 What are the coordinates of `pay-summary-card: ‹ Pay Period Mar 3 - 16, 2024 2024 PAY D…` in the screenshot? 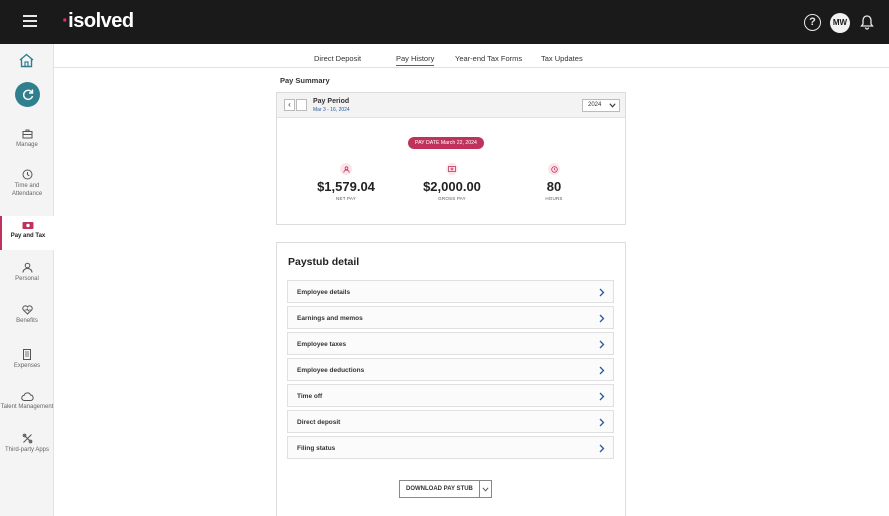 It's located at (451, 158).